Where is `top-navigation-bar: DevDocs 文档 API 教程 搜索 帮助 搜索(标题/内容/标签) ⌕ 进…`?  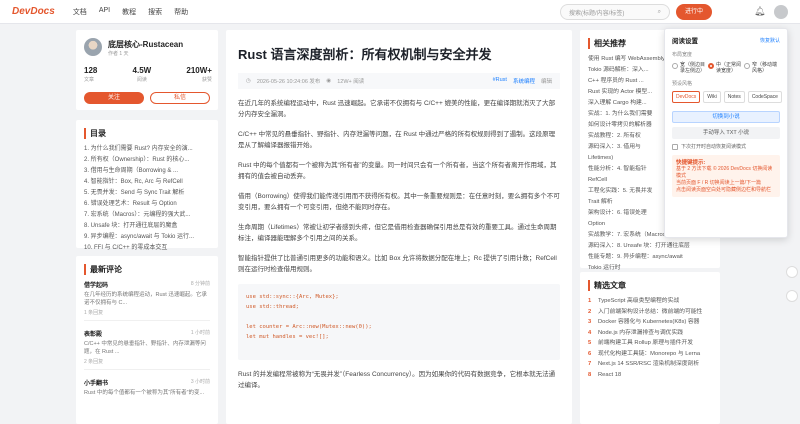
top-navigation-bar: DevDocs 文档 API 教程 搜索 帮助 搜索(标题/内容/标签) ⌕ 进… is located at coordinates (400, 12).